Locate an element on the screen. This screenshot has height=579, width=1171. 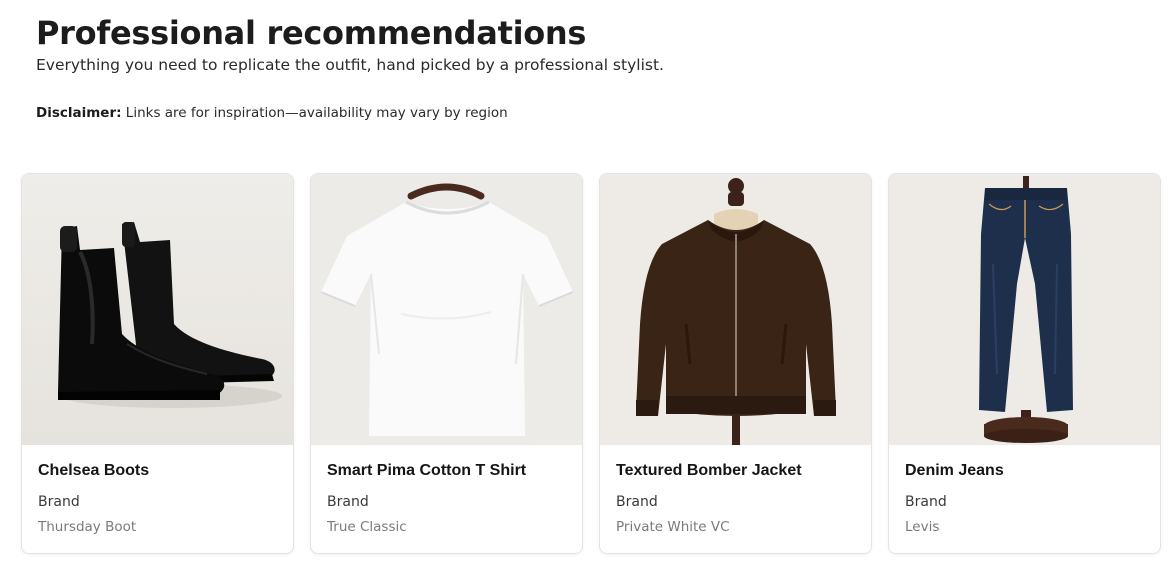
disclaimer-label: Disclaimer: is located at coordinates (79, 113).